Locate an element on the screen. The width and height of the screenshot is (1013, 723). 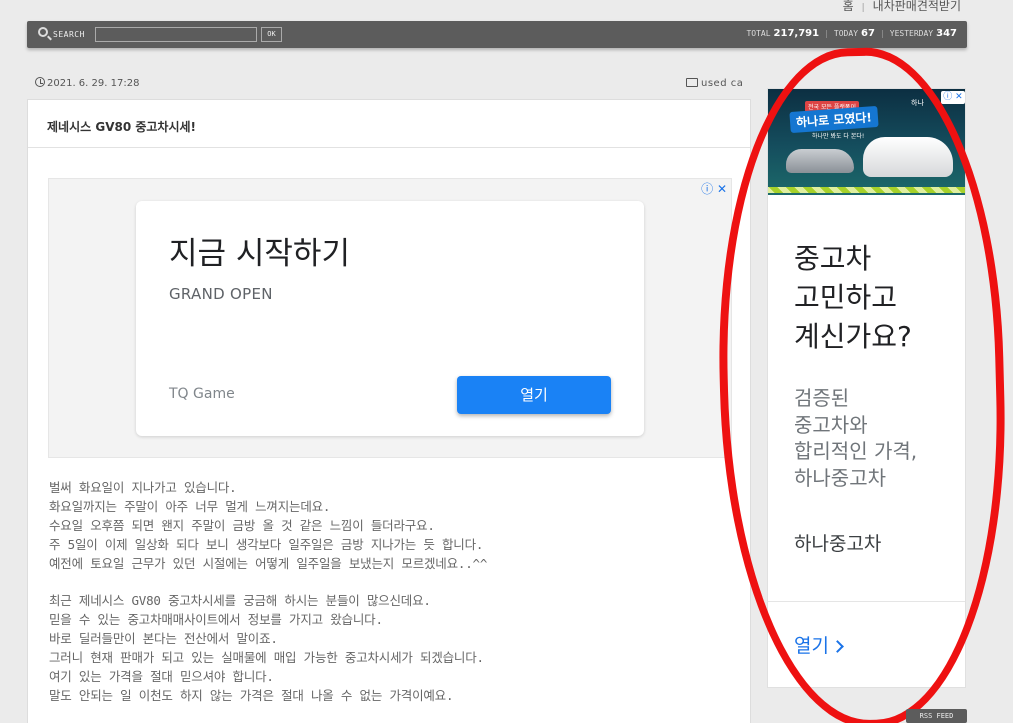
inline-ad-advertiser: TQ Game is located at coordinates (202, 394).